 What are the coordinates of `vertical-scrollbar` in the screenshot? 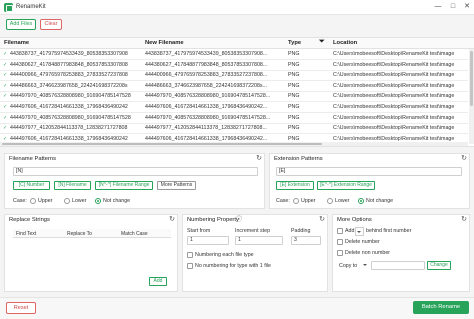 It's located at (471, 96).